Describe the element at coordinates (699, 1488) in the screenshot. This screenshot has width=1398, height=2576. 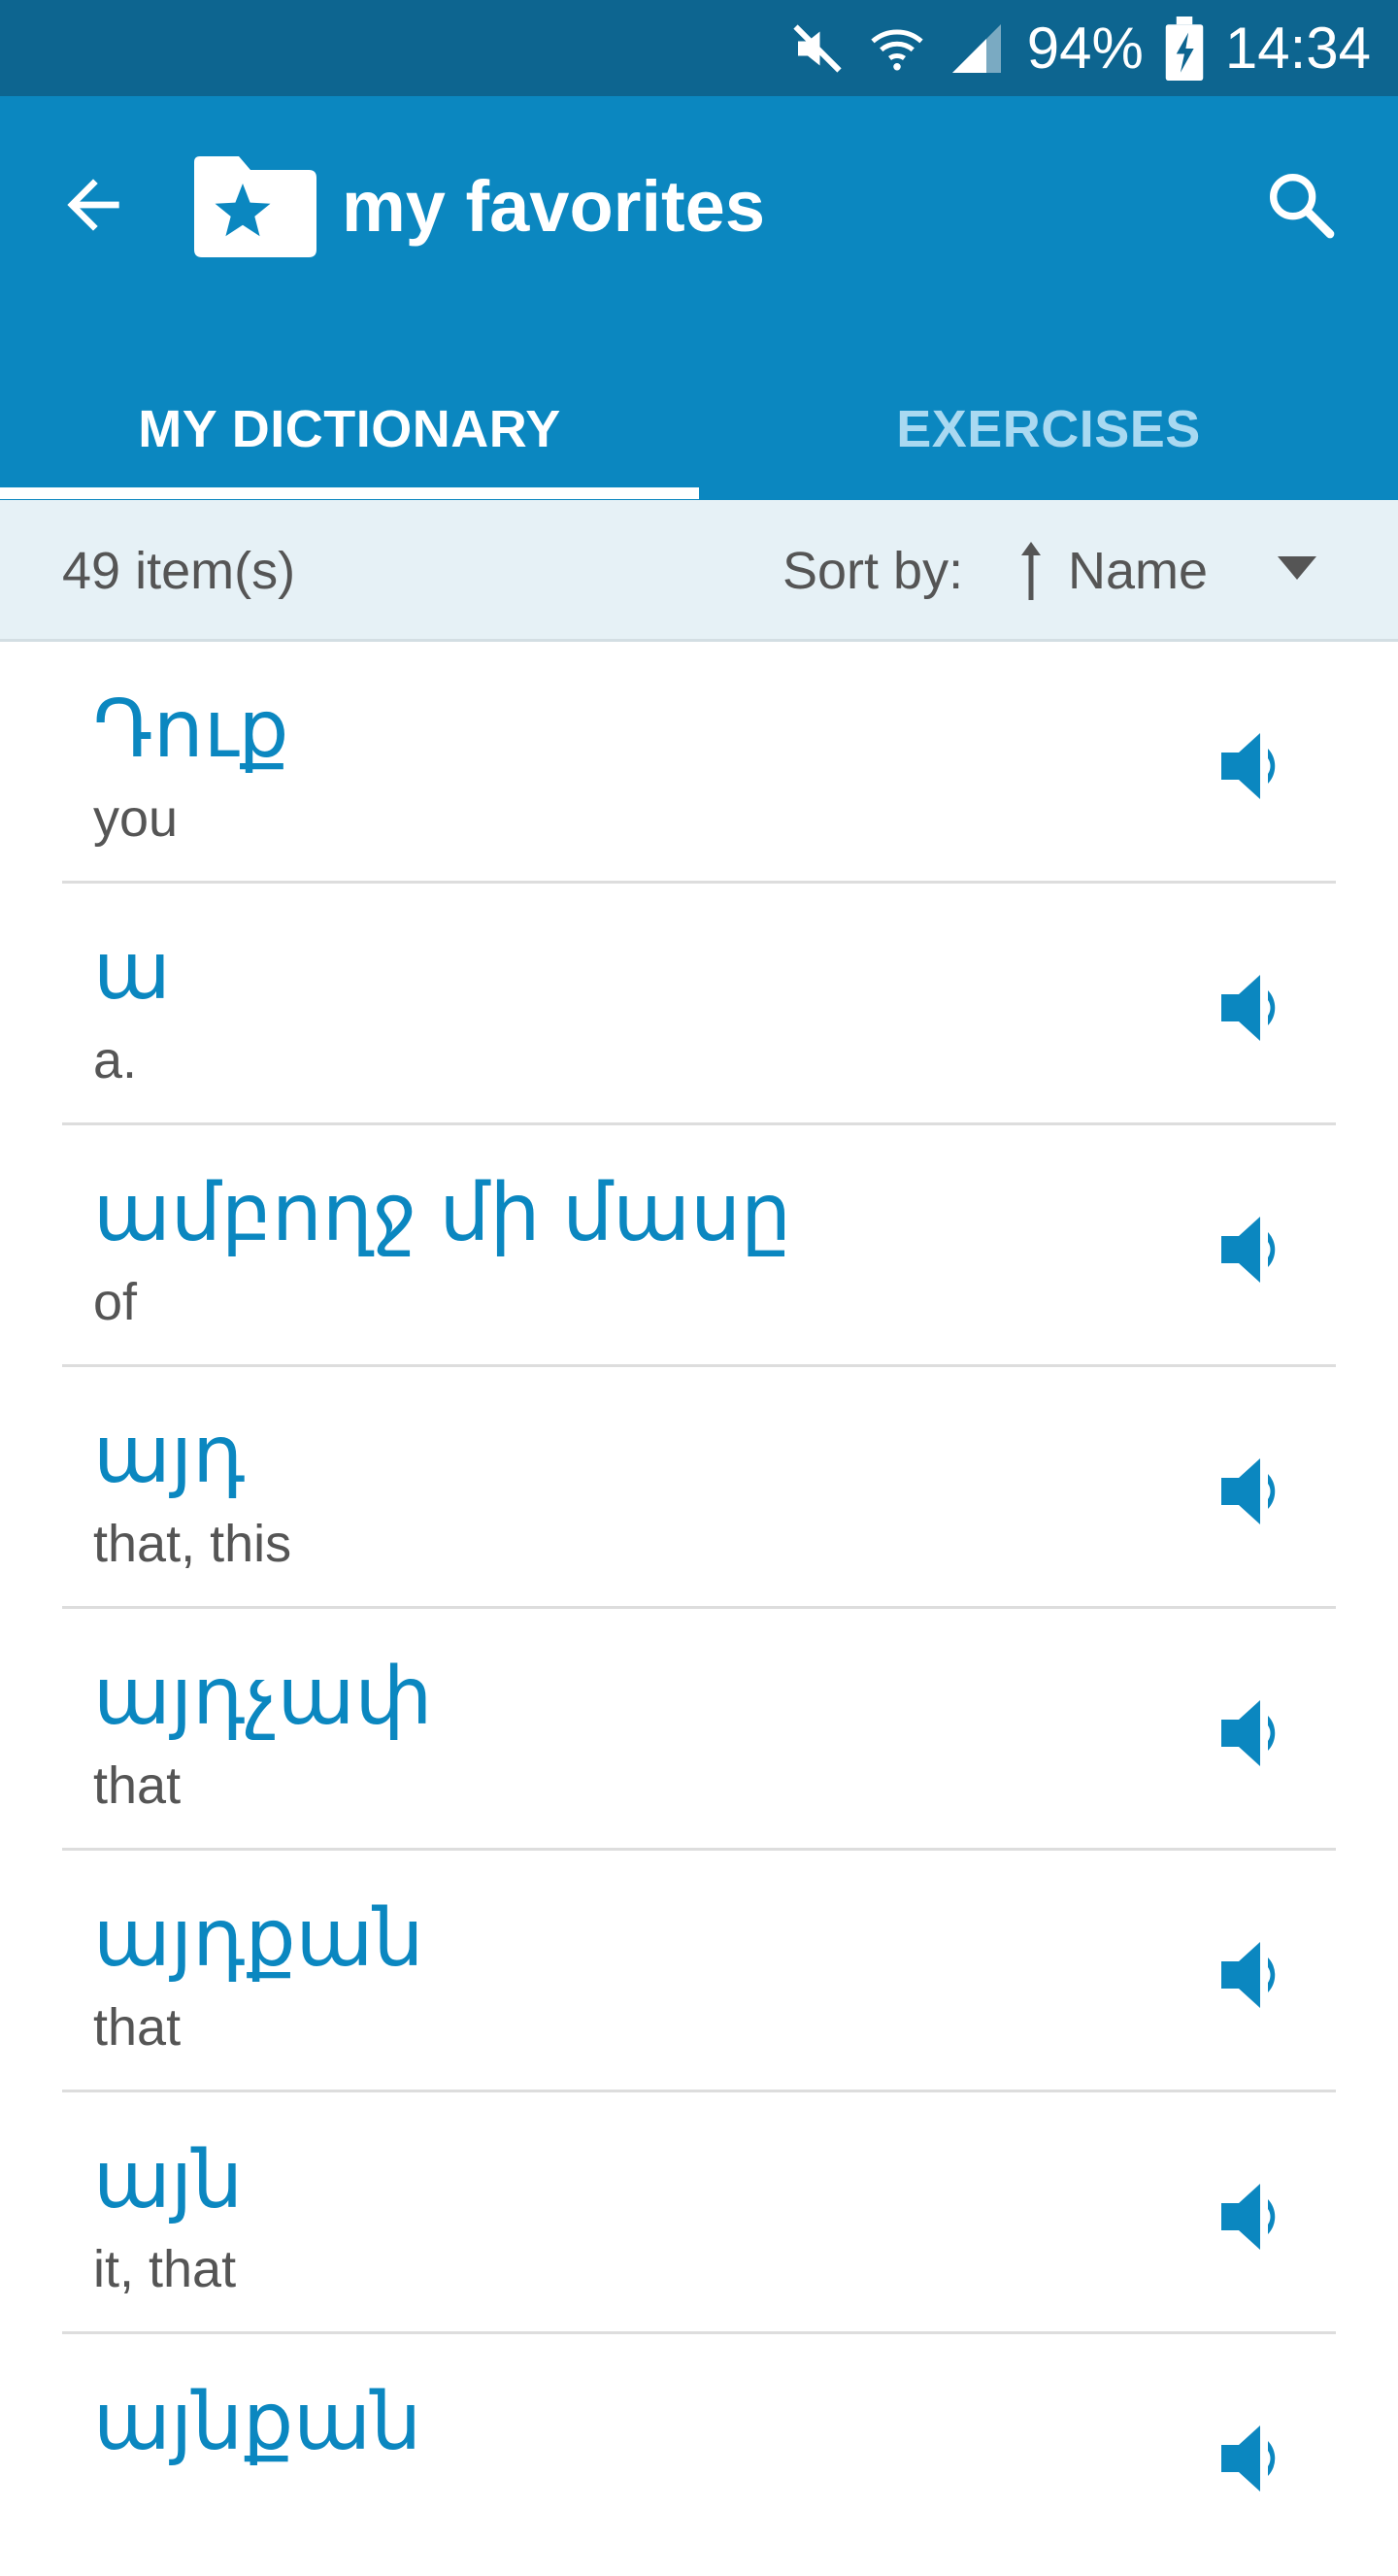
I see `list-item: այդ that, this` at that location.